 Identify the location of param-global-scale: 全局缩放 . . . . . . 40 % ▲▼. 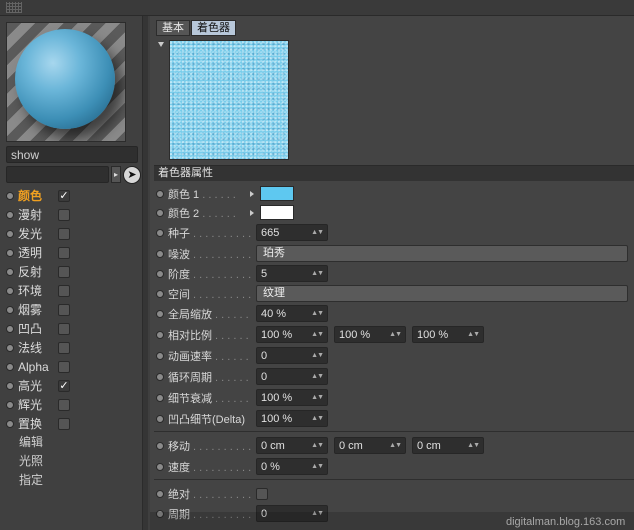
(395, 313).